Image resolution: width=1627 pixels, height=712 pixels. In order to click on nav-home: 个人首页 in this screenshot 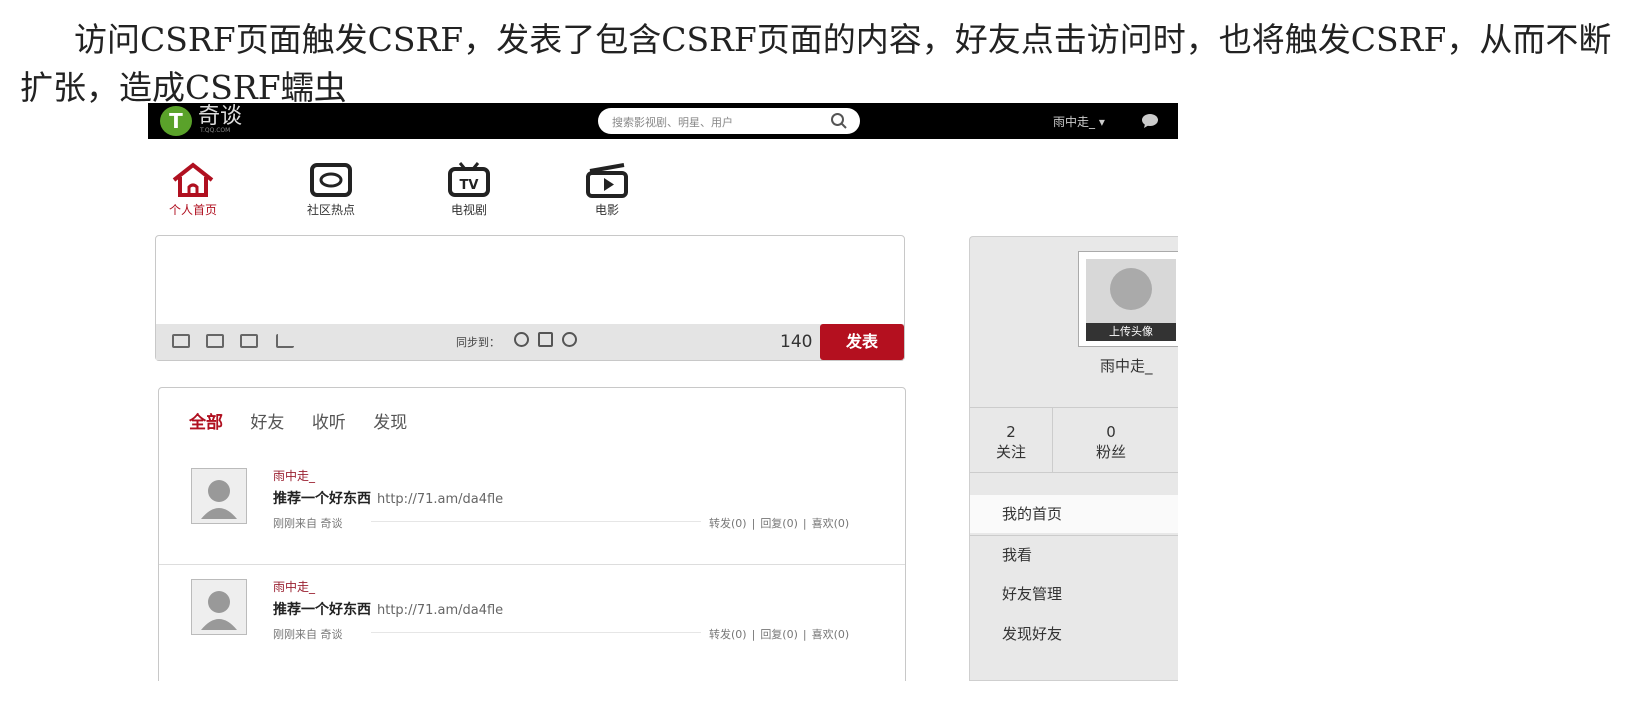, I will do `click(193, 189)`.